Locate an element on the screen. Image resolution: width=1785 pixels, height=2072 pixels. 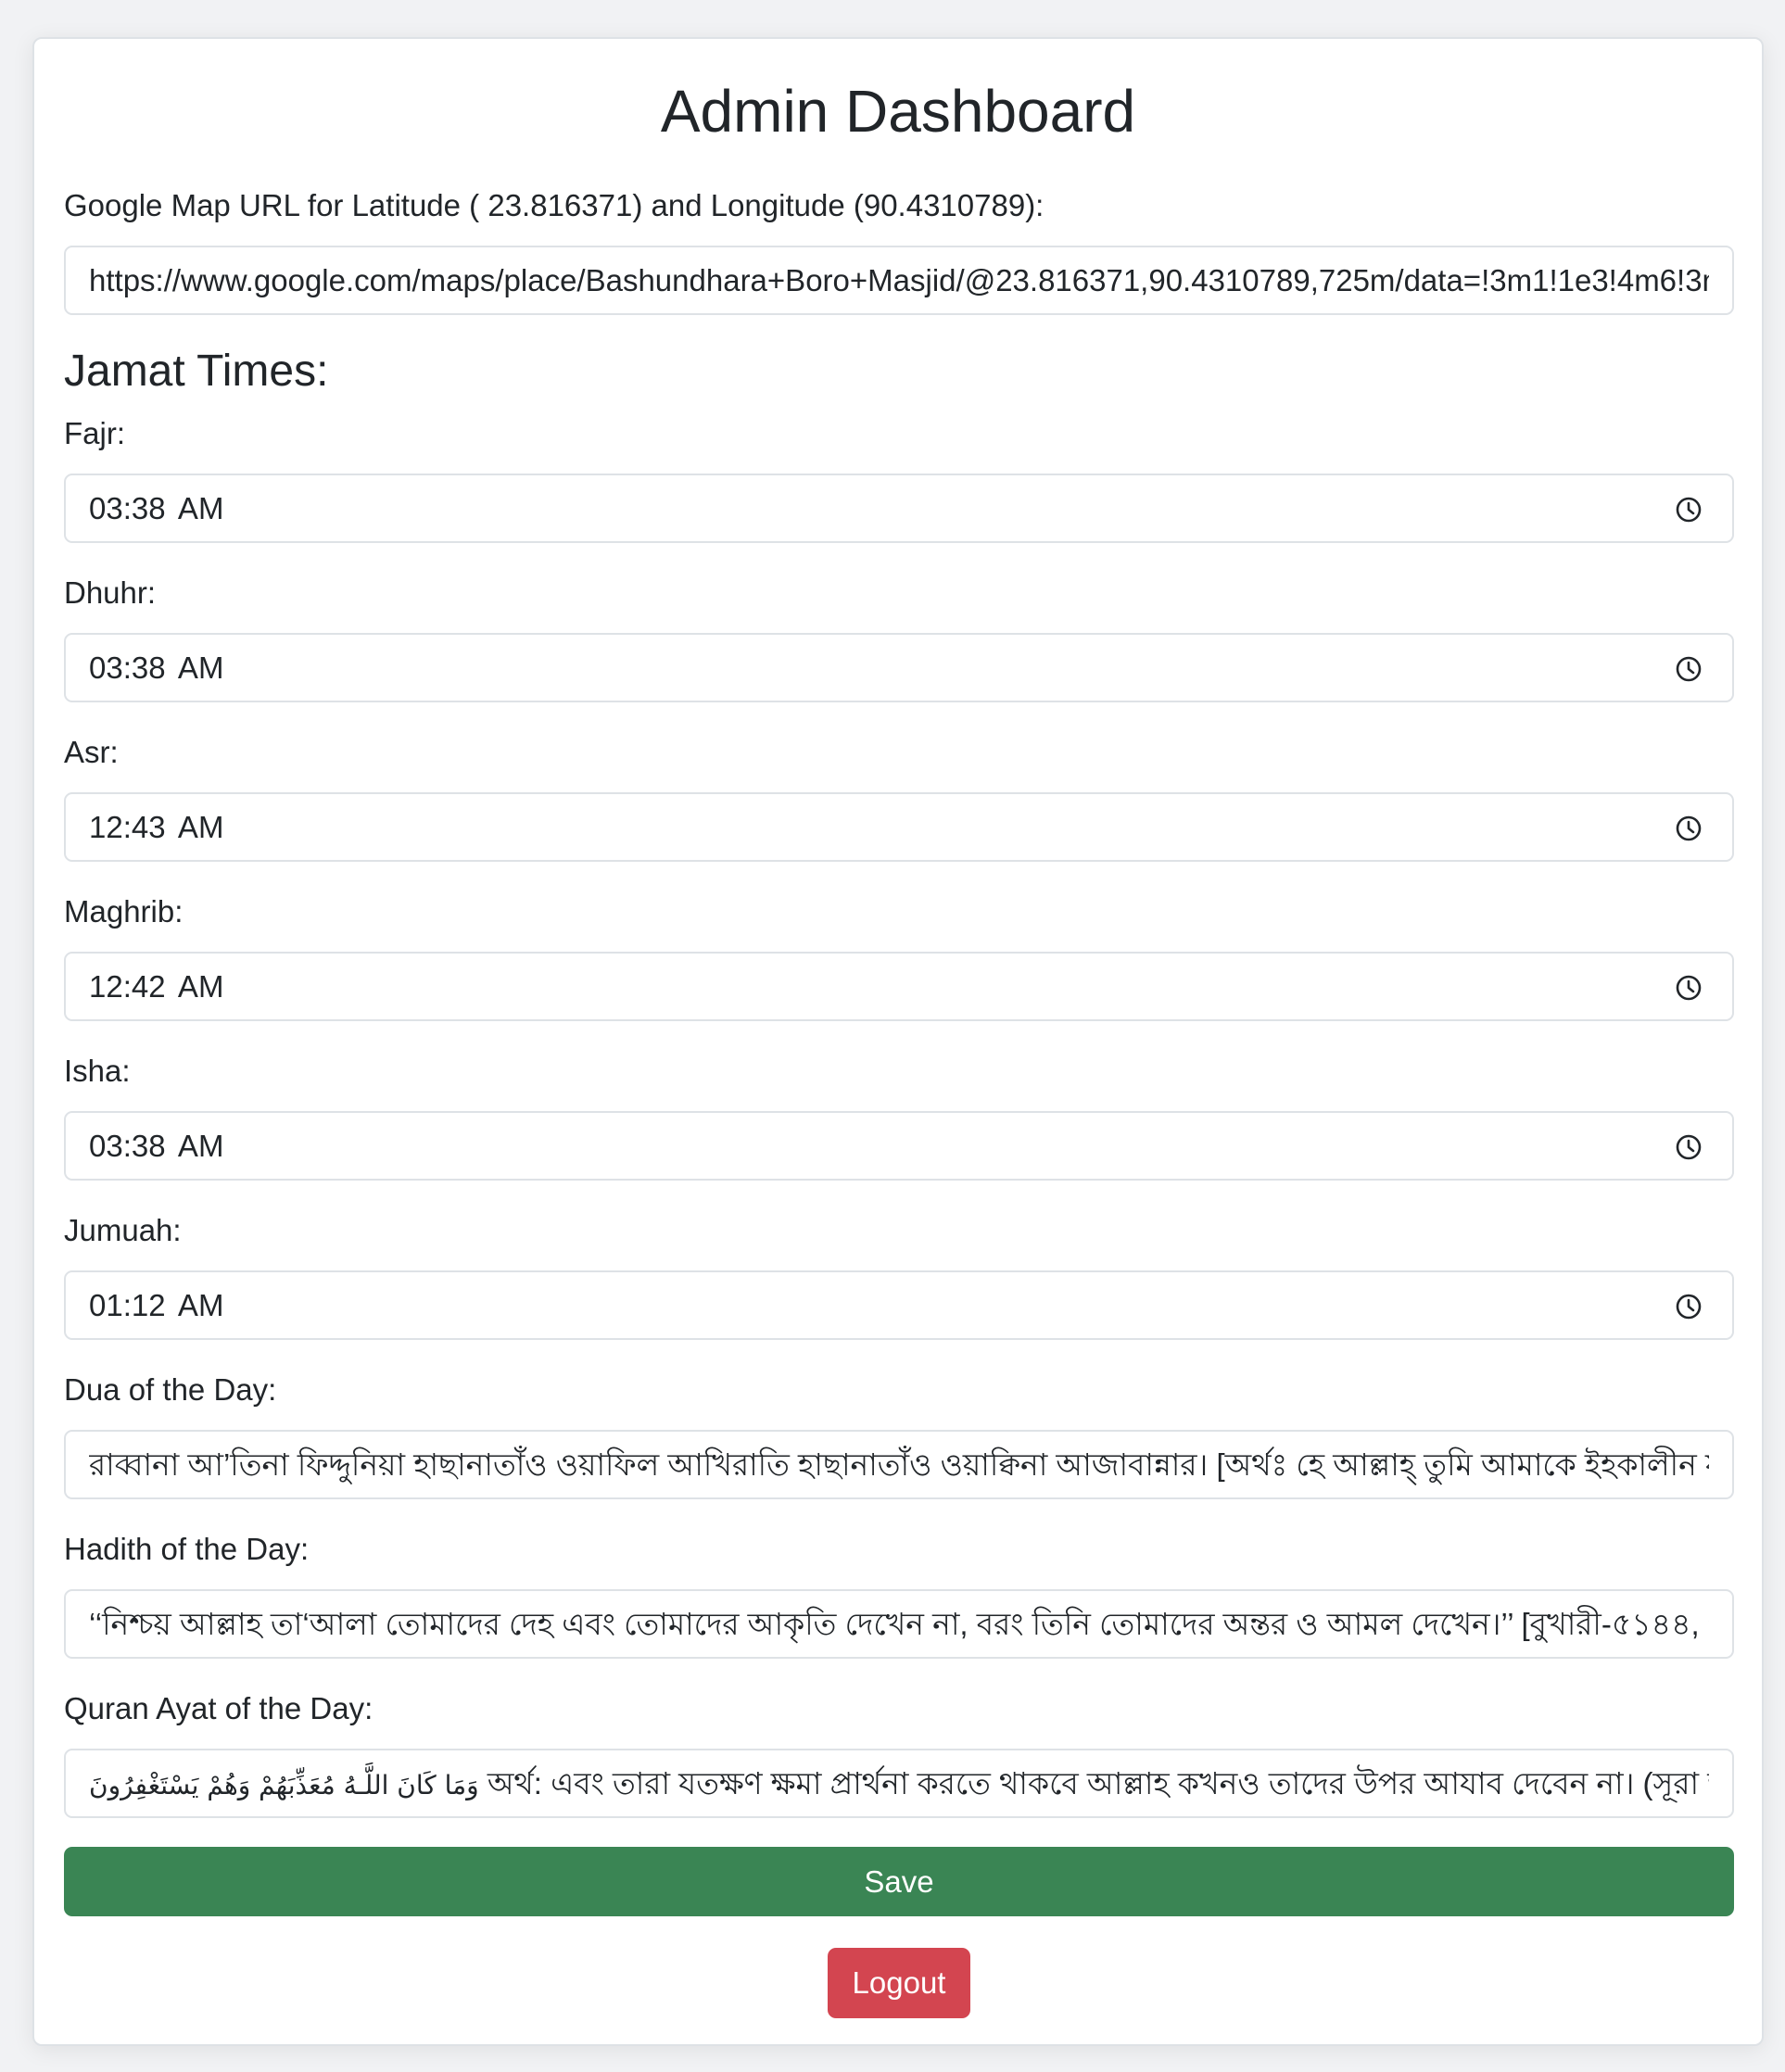
asr-label: Asr: is located at coordinates (91, 752).